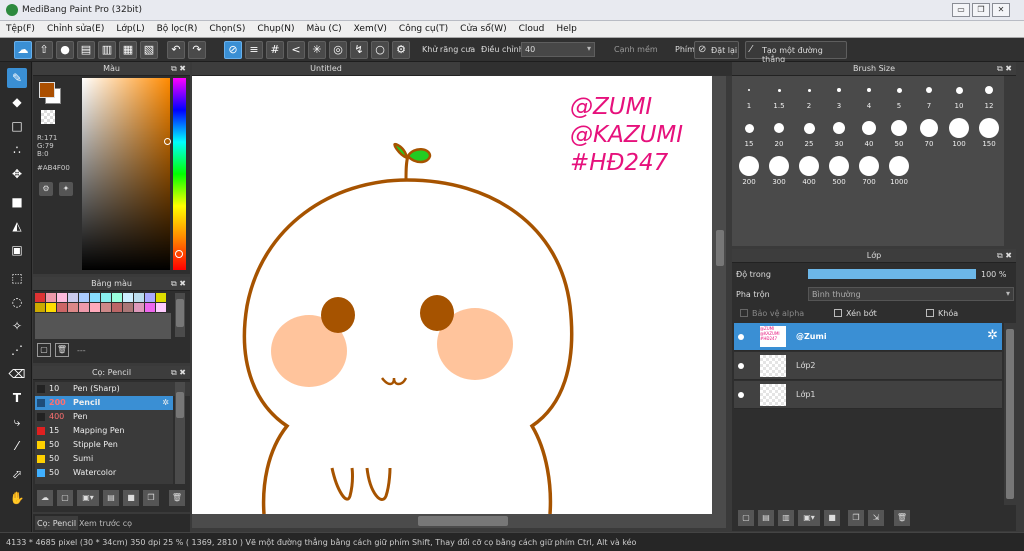  I want to click on palette-scrollbar, so click(180, 315).